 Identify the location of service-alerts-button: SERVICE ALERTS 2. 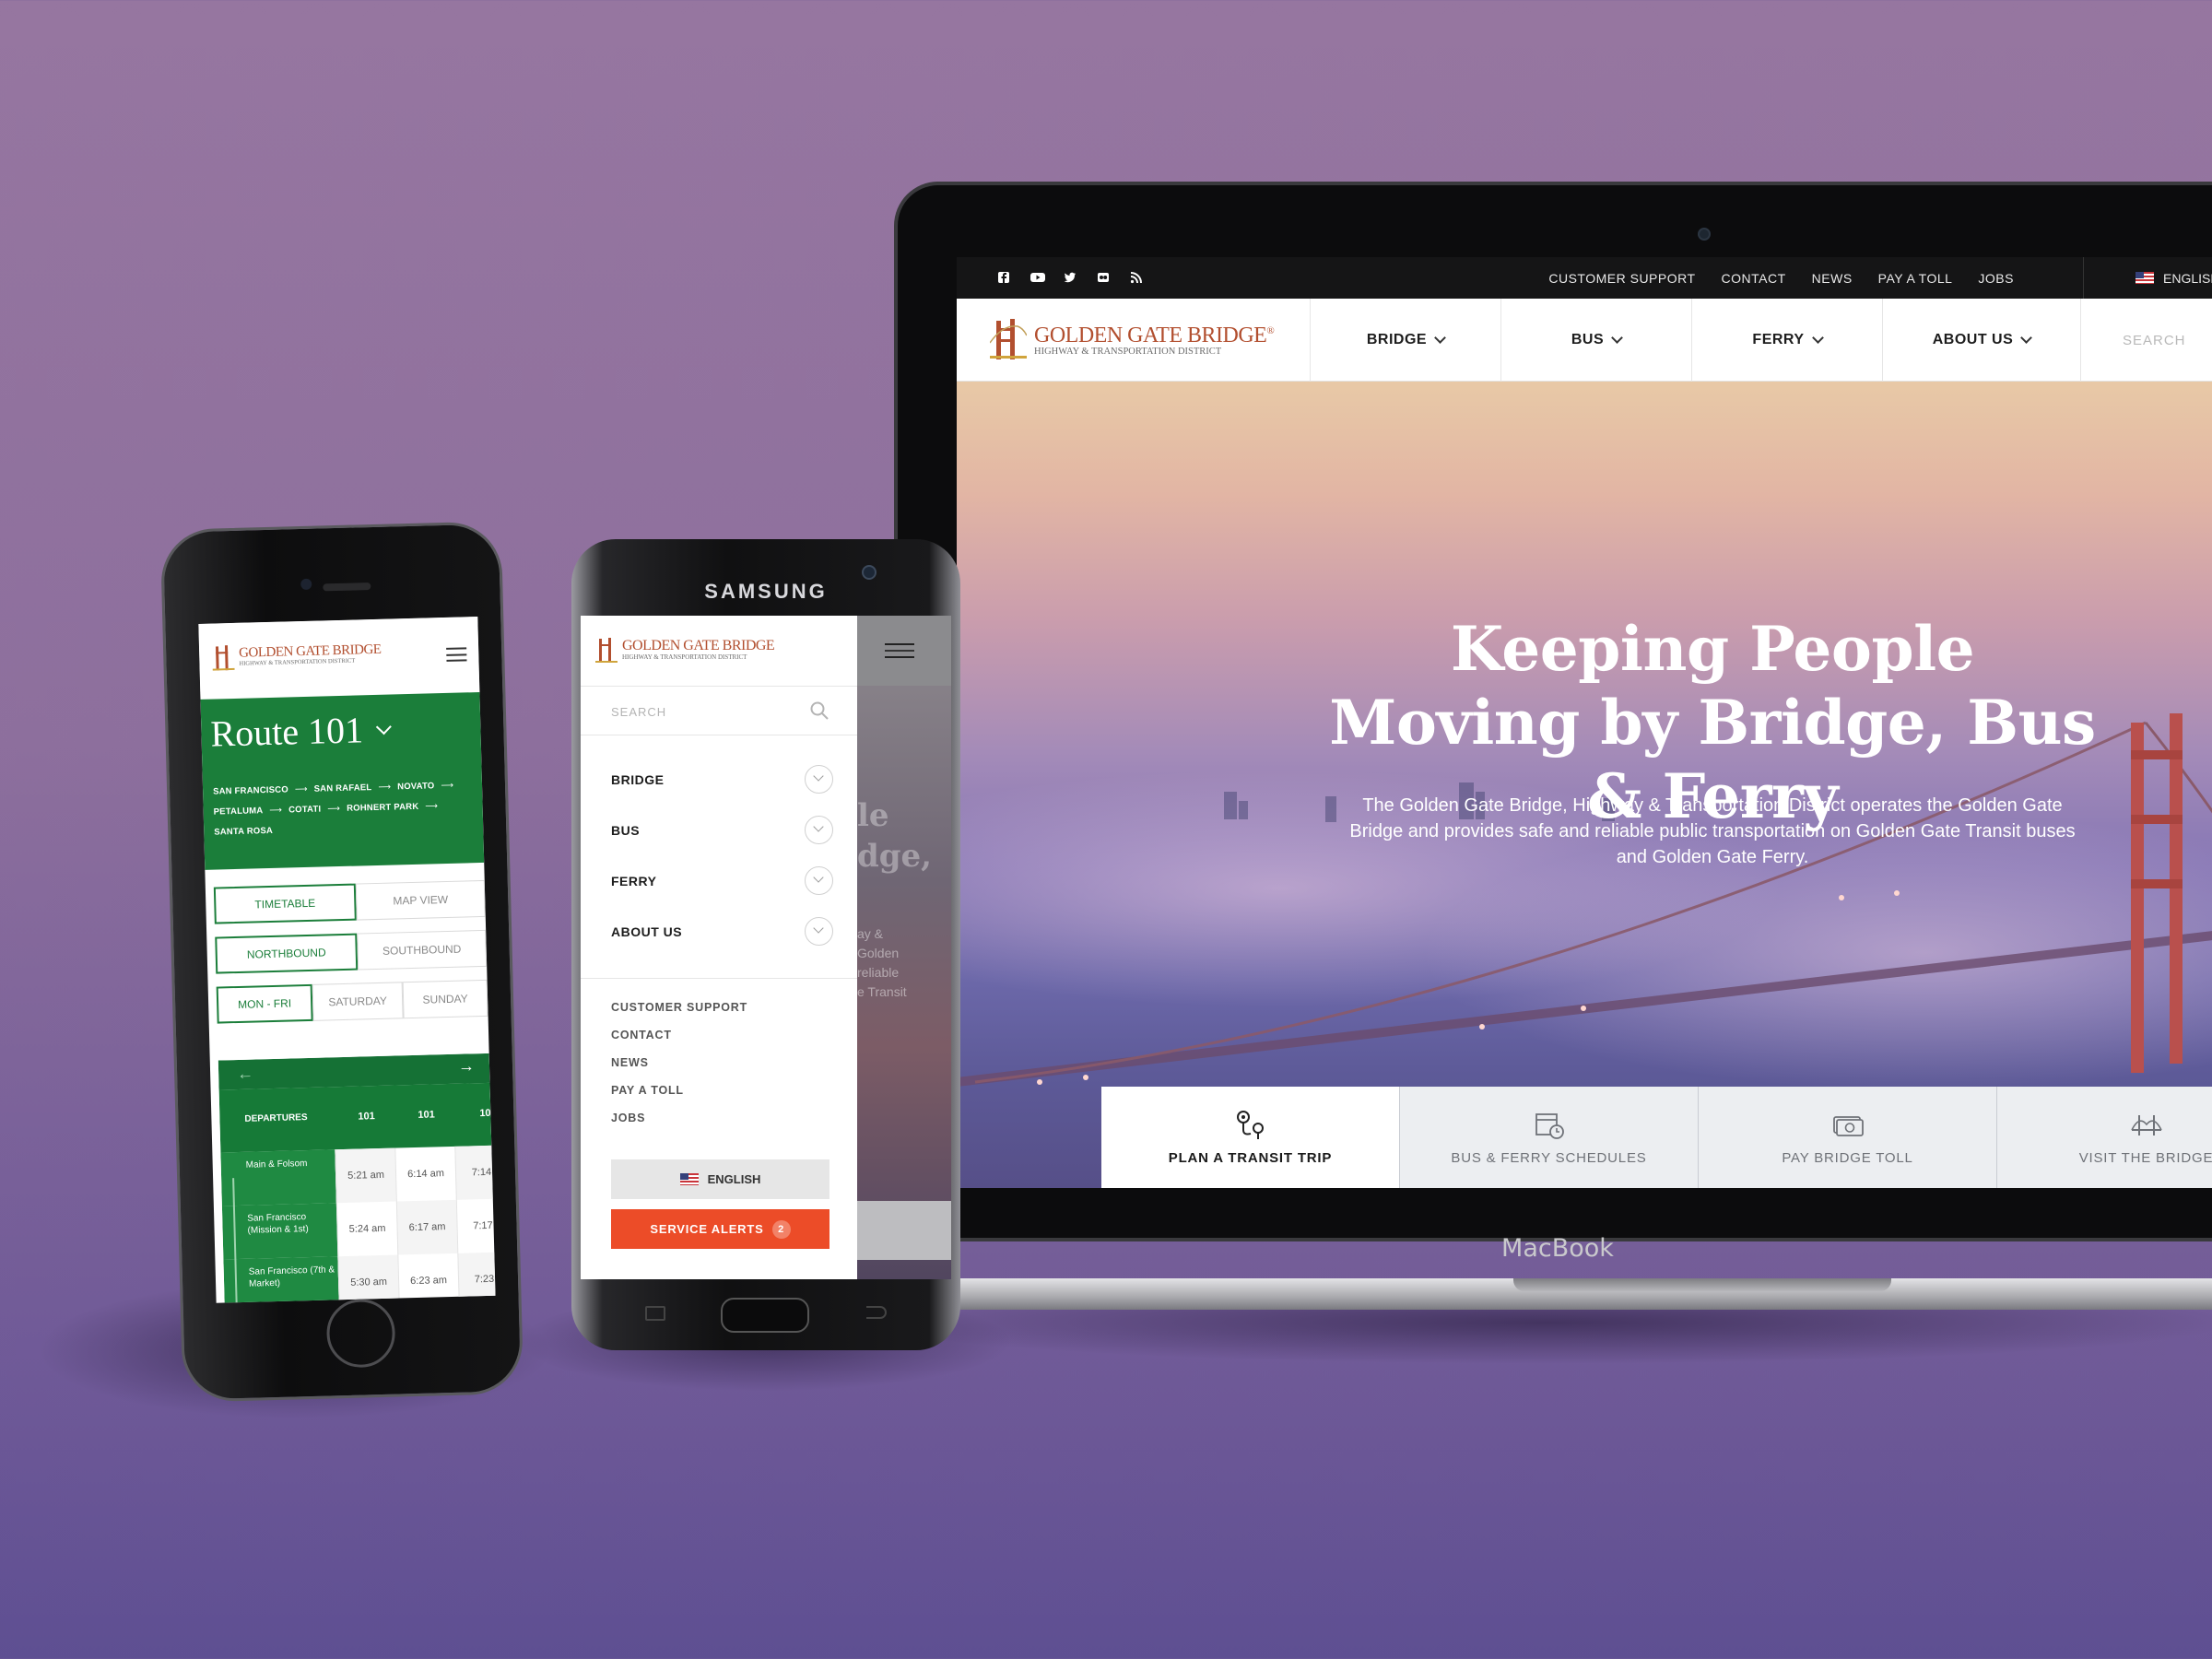
(720, 1229).